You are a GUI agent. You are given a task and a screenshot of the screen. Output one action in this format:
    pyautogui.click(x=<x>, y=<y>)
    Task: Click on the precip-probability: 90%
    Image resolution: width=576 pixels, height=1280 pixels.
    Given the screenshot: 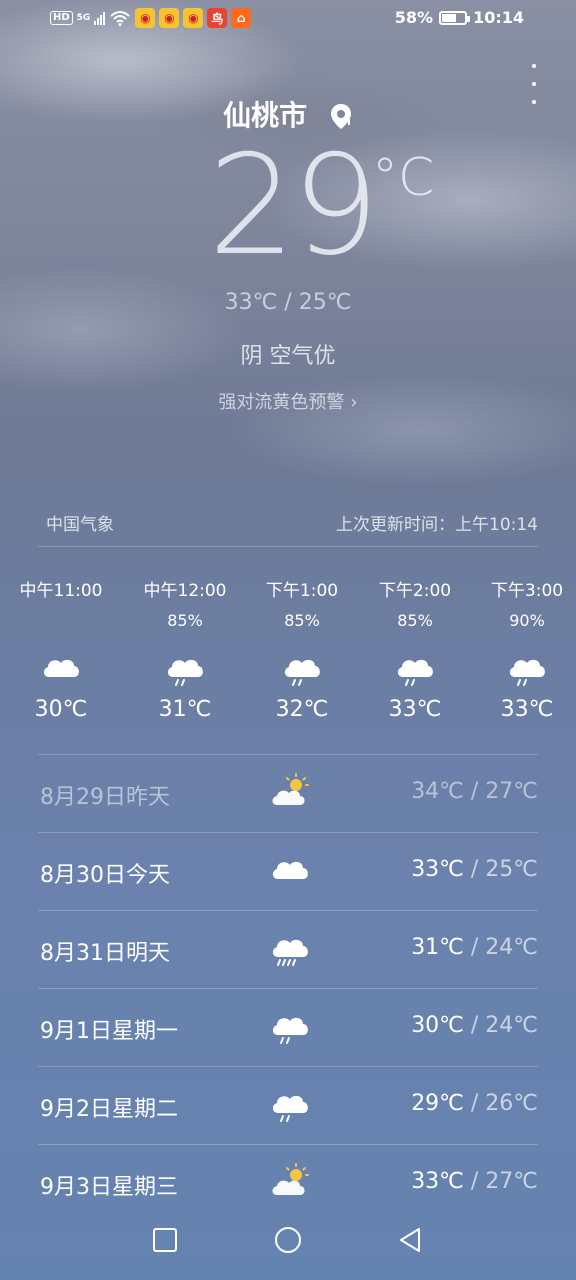 What is the action you would take?
    pyautogui.click(x=527, y=620)
    